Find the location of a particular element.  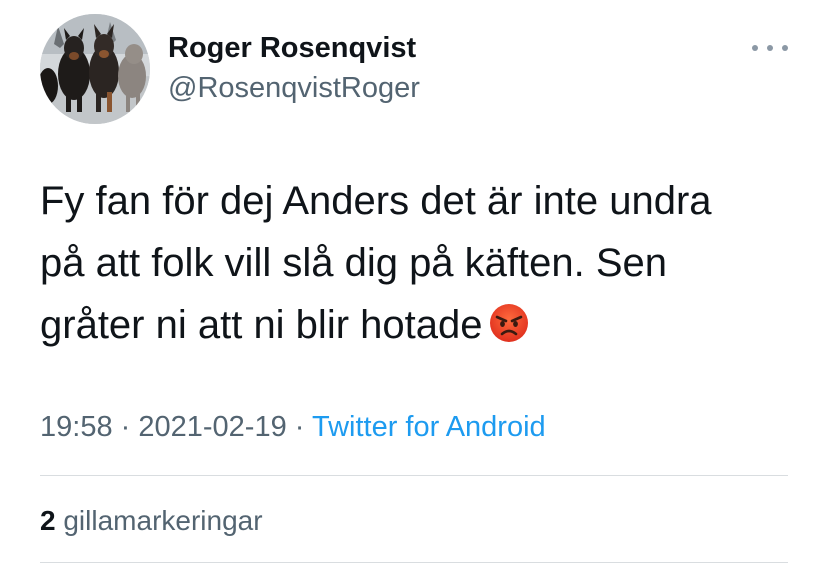

tweet-source-link: Twitter for Android is located at coordinates (429, 427).